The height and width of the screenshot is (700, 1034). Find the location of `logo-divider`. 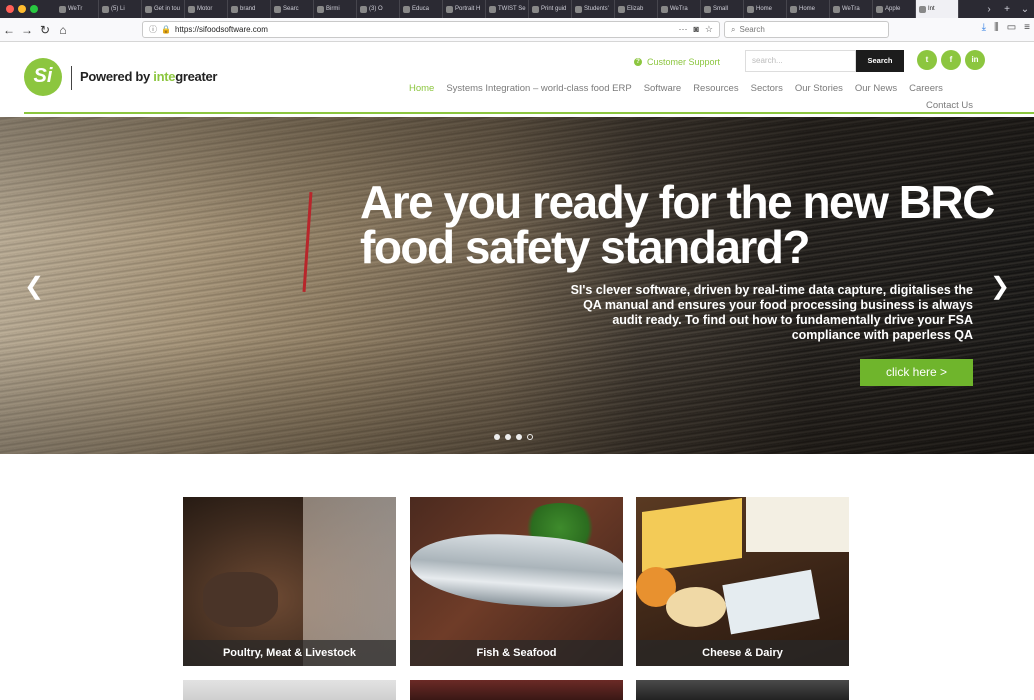

logo-divider is located at coordinates (71, 78).